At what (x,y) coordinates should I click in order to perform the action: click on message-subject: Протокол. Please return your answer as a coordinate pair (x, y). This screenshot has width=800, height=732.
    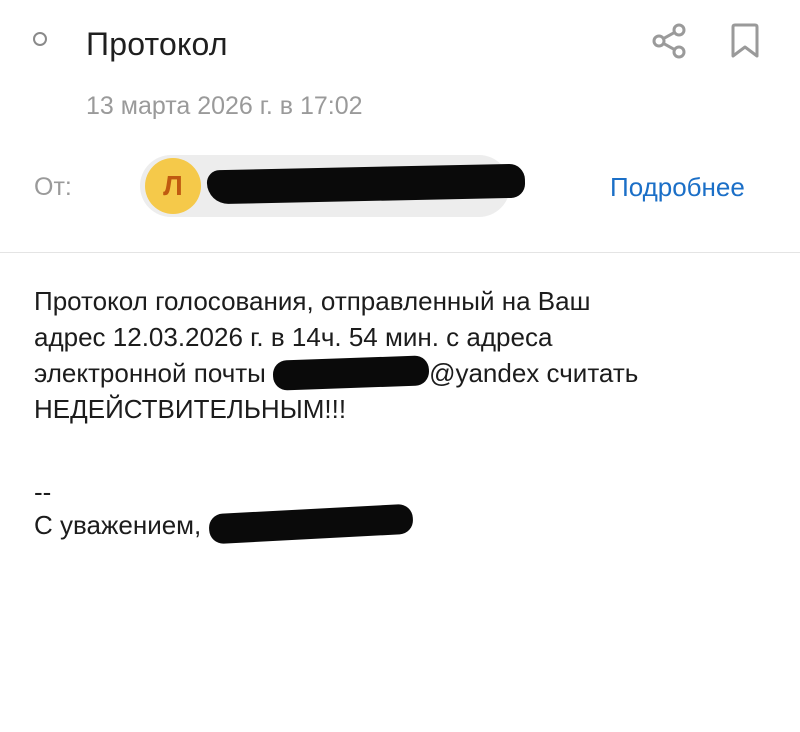
    Looking at the image, I should click on (157, 44).